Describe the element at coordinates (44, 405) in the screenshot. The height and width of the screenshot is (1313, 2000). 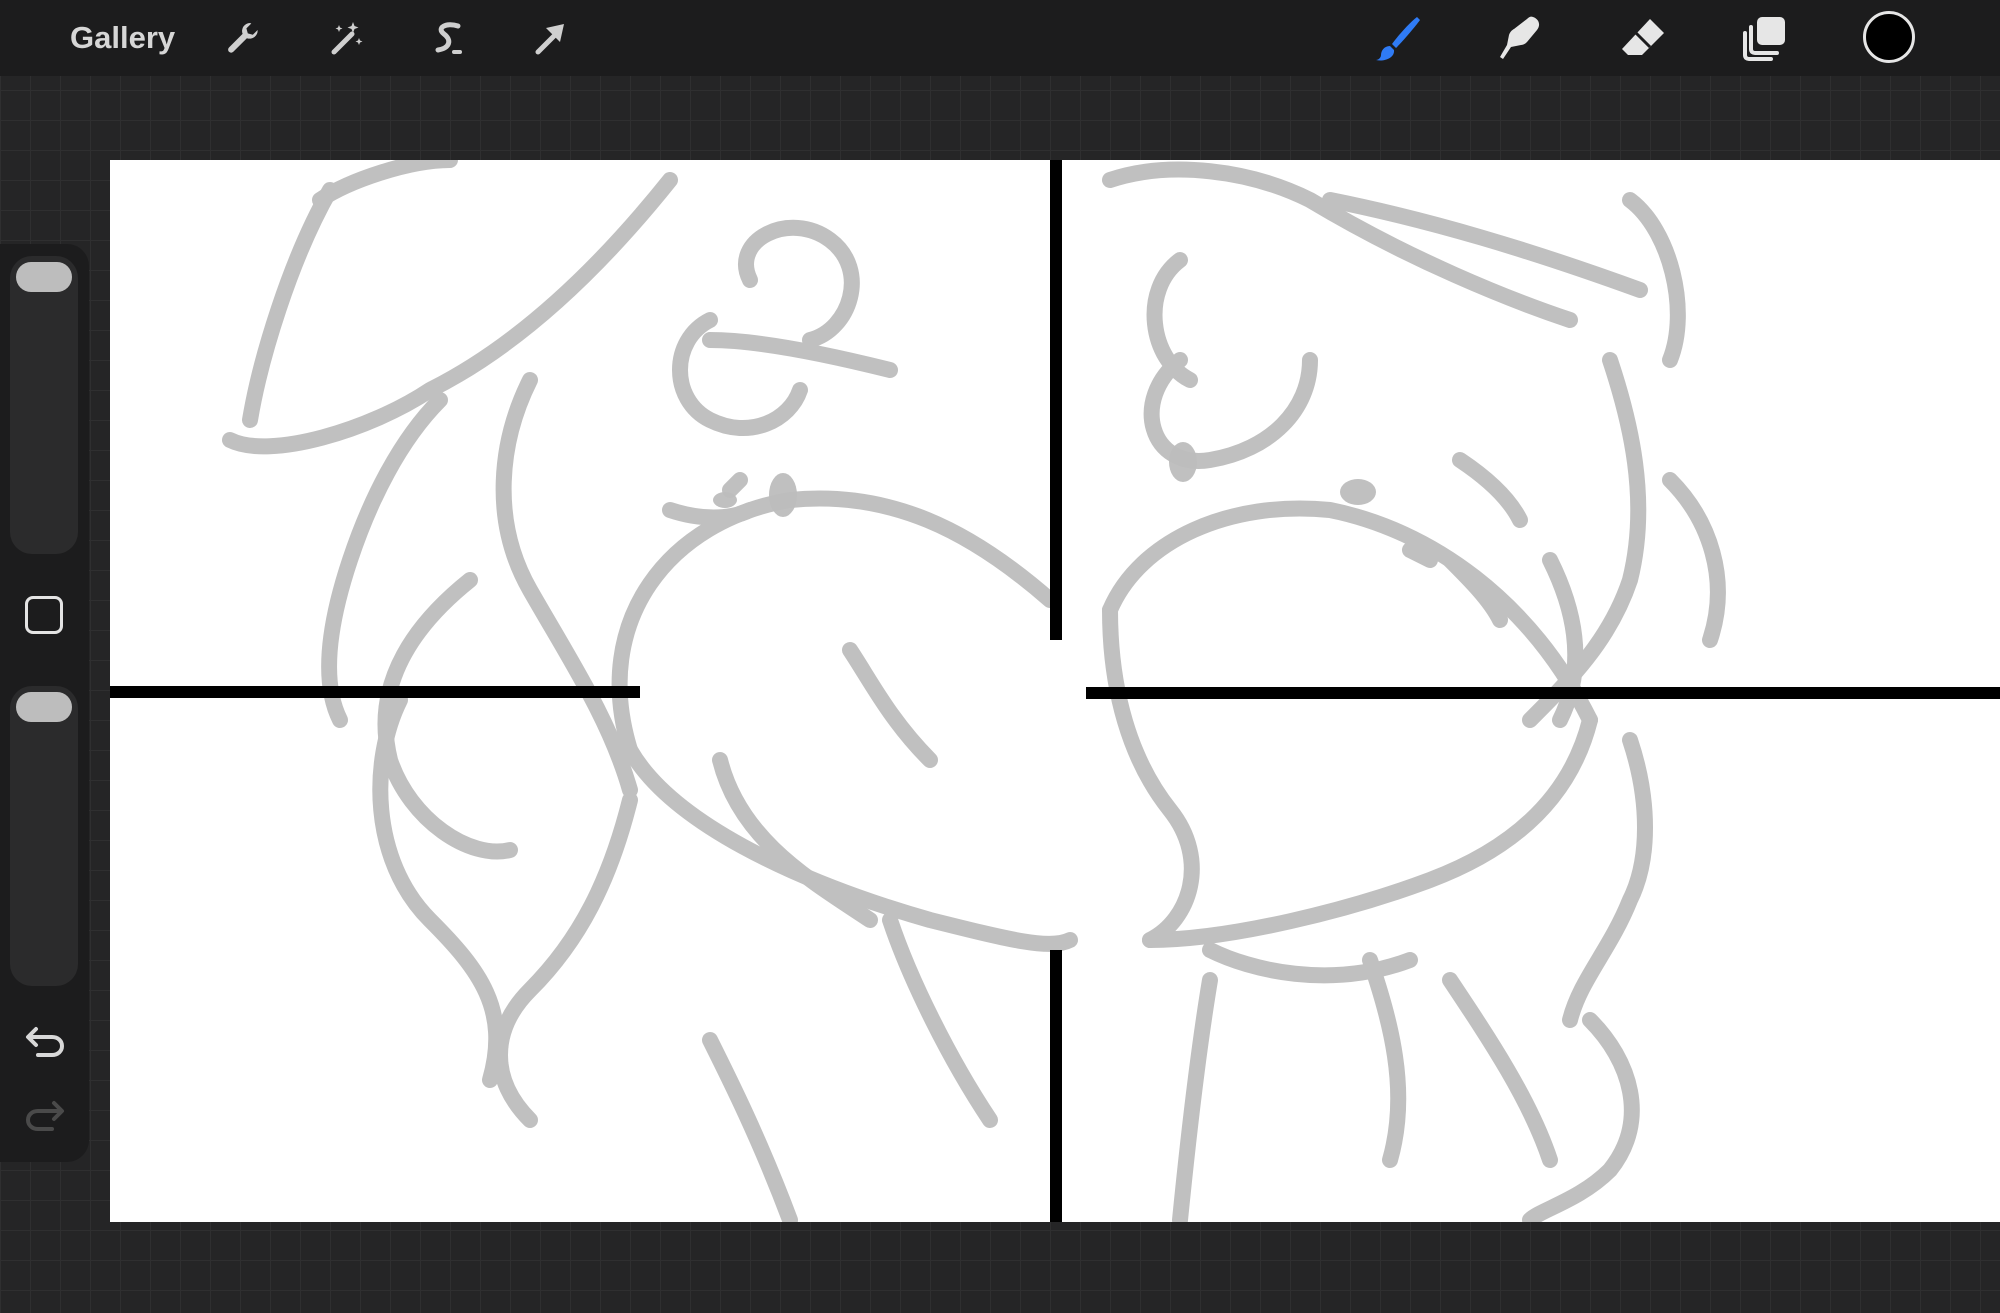
I see `brush-size-slider` at that location.